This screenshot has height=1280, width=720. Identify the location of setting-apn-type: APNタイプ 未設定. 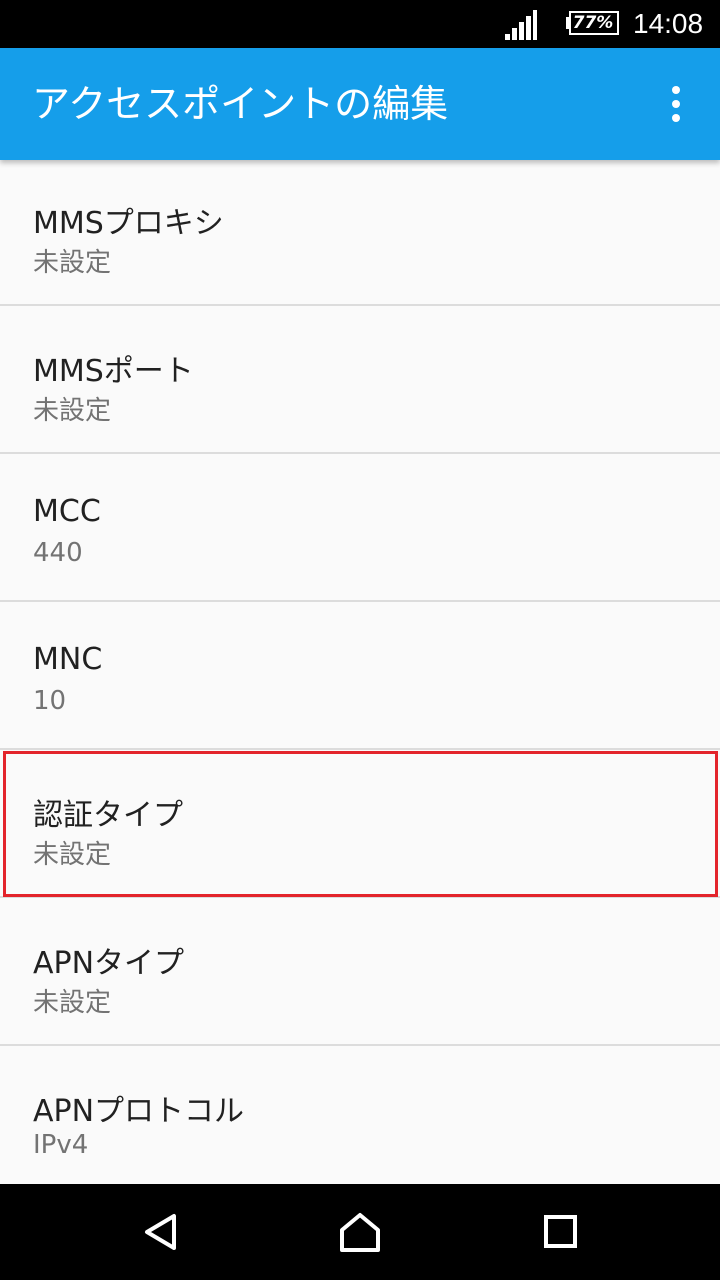
(360, 973).